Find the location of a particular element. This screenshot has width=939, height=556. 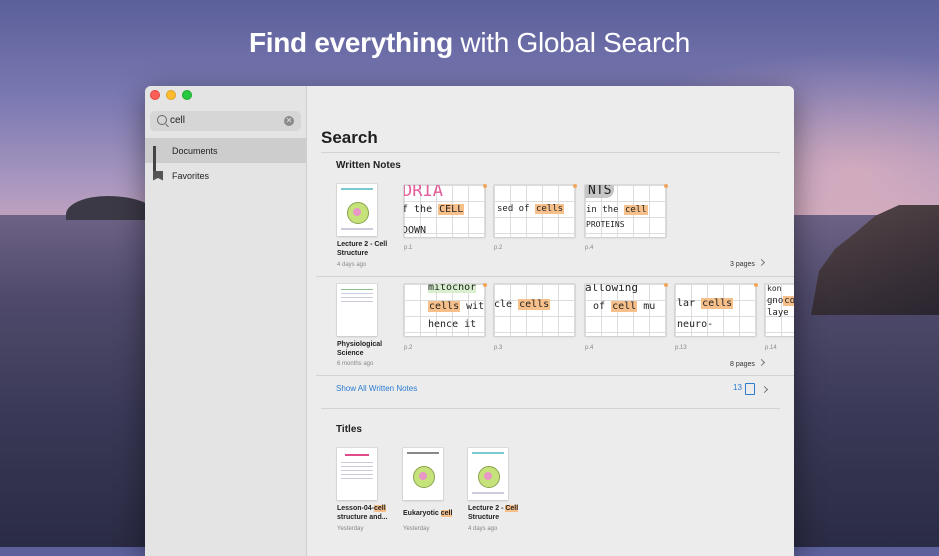

clear-search-icon: ✕ is located at coordinates (289, 121).